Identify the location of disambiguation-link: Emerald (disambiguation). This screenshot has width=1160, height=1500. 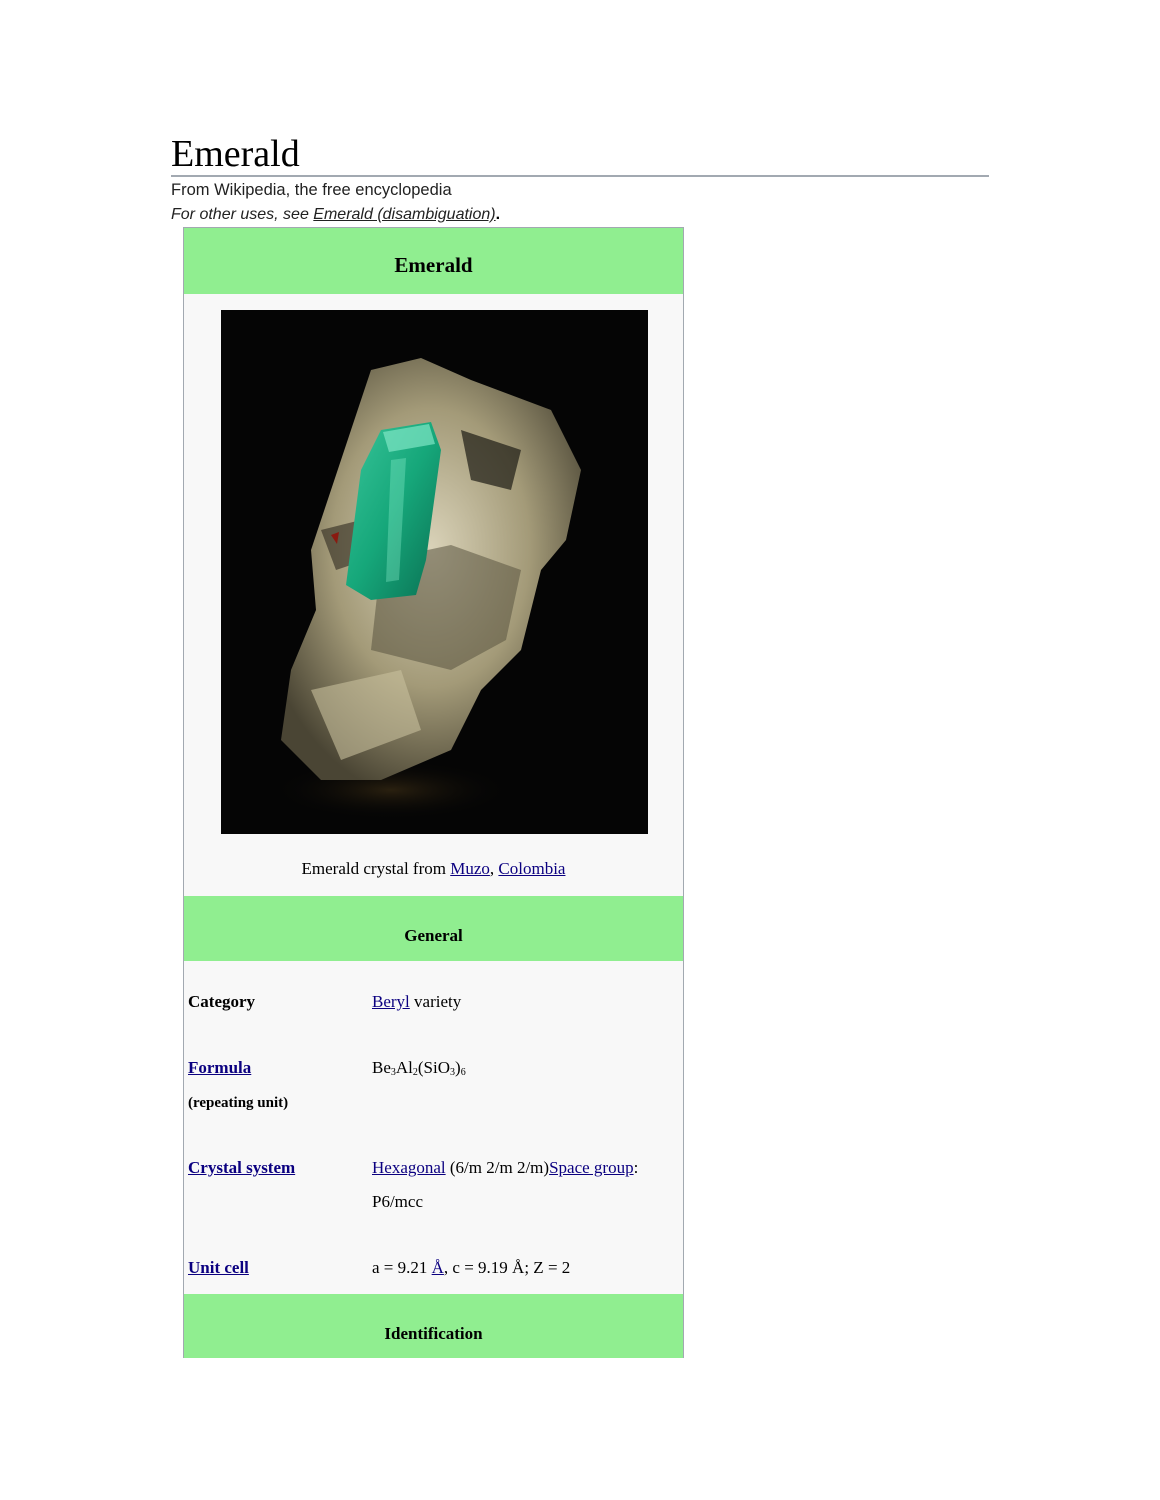
(404, 214).